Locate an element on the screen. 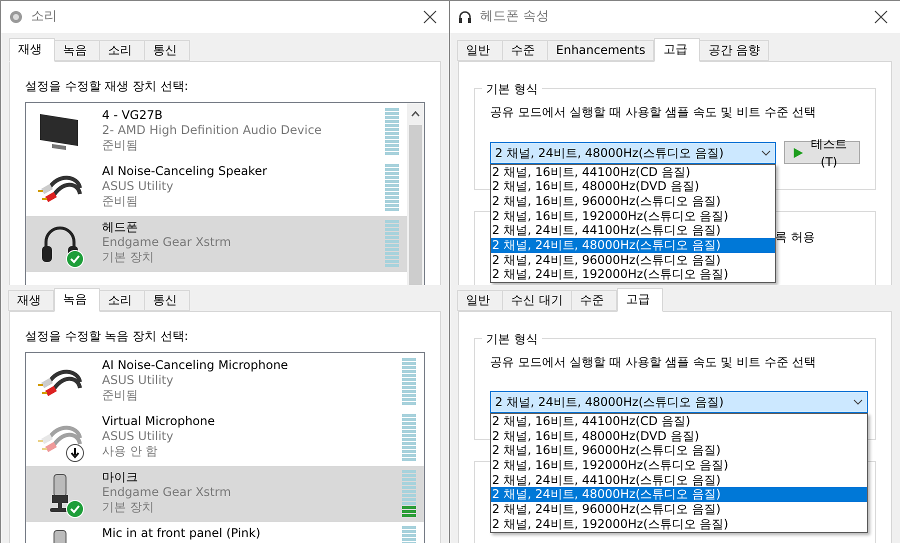  tab: 공간 음향 is located at coordinates (734, 50).